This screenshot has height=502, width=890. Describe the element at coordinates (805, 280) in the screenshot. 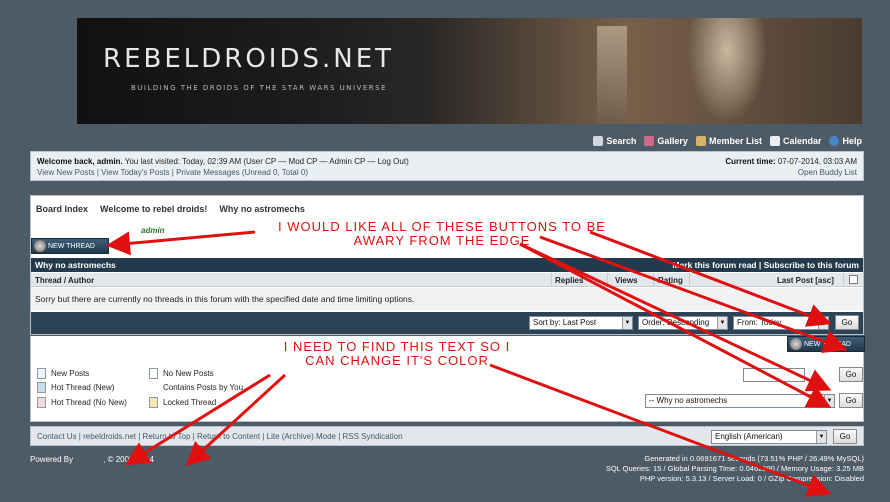

I see `col-last-post: Last Post [asc]` at that location.